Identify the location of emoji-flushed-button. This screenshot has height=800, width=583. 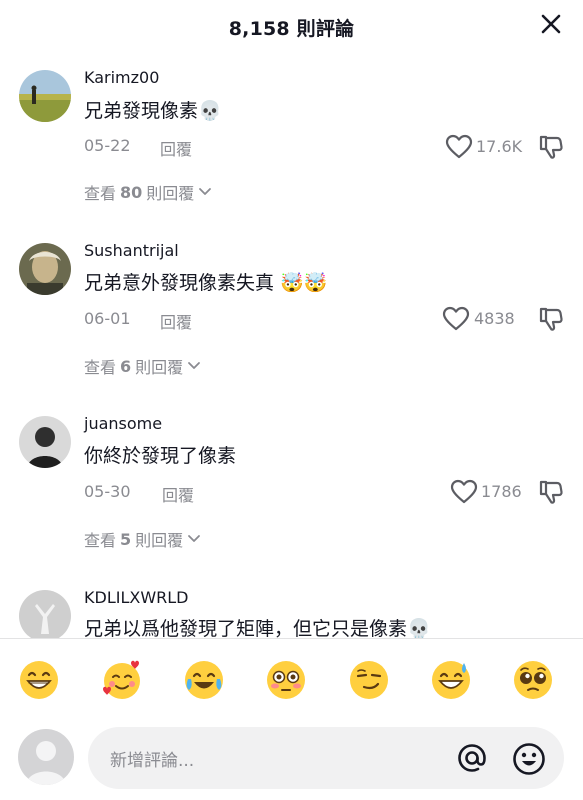
(286, 680).